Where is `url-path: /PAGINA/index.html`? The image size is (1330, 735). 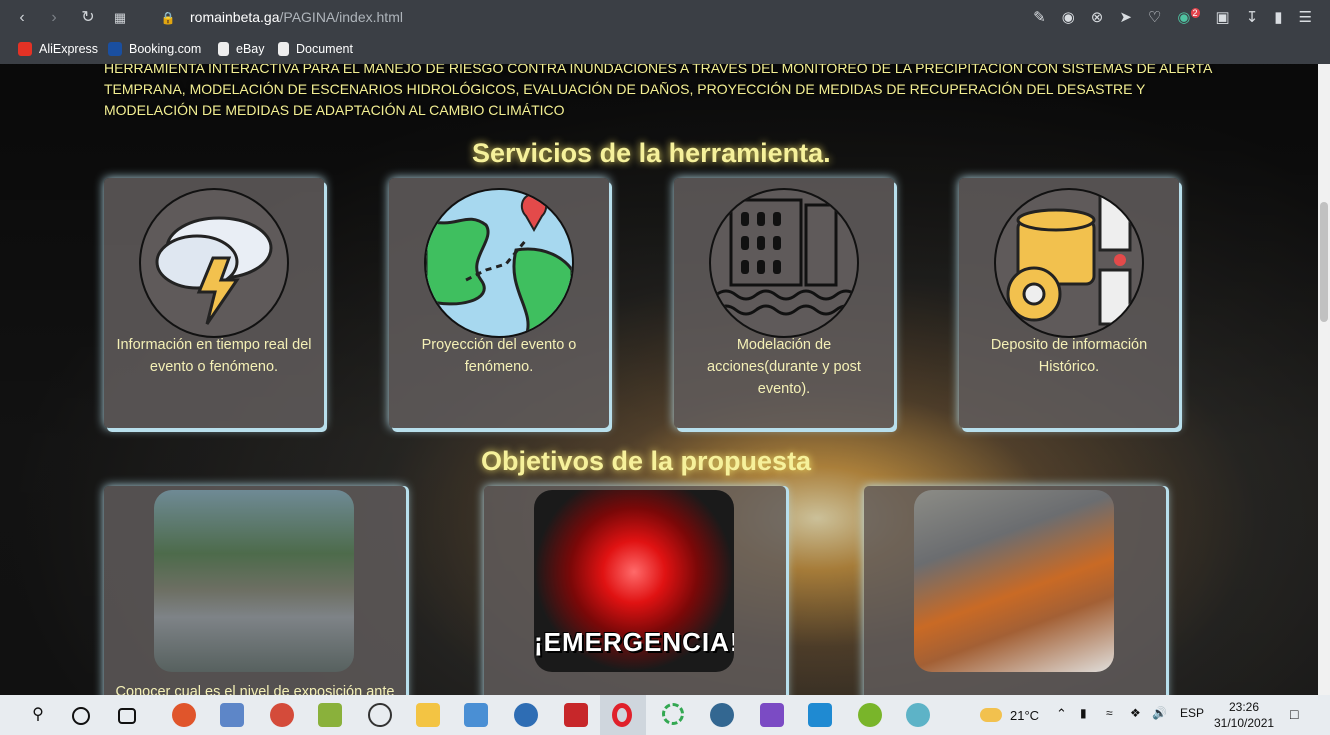
url-path: /PAGINA/index.html is located at coordinates (341, 17).